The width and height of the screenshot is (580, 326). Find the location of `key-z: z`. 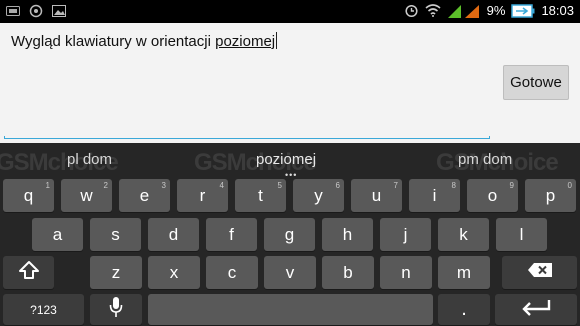

key-z: z is located at coordinates (116, 272).